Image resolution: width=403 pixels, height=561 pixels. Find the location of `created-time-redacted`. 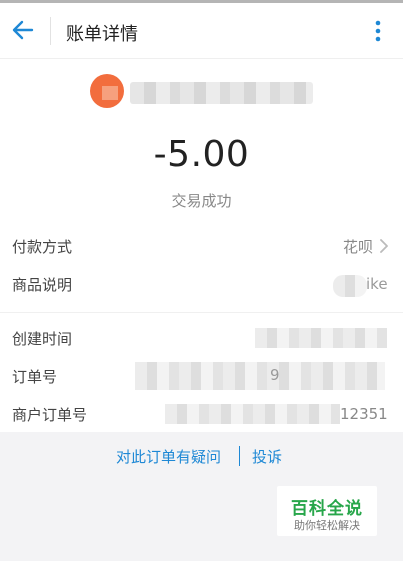

created-time-redacted is located at coordinates (321, 338).